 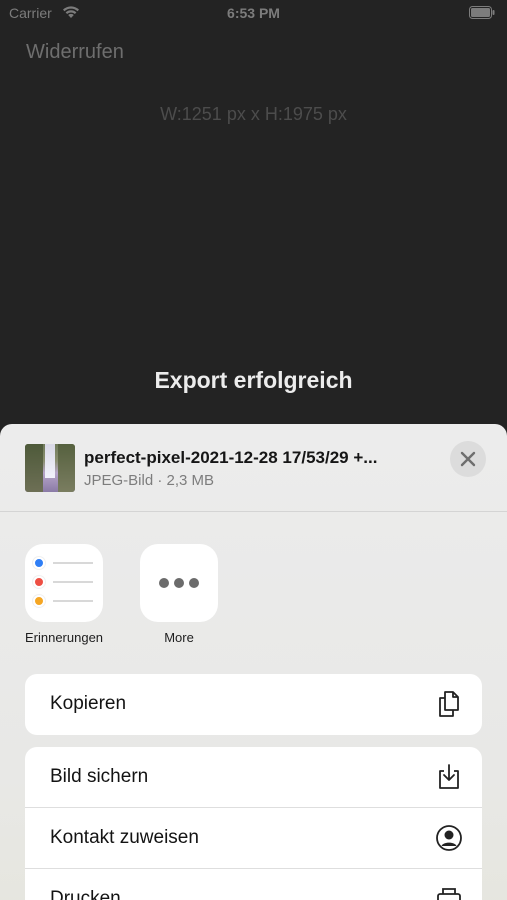 I want to click on action-print: Drucken, so click(x=253, y=884).